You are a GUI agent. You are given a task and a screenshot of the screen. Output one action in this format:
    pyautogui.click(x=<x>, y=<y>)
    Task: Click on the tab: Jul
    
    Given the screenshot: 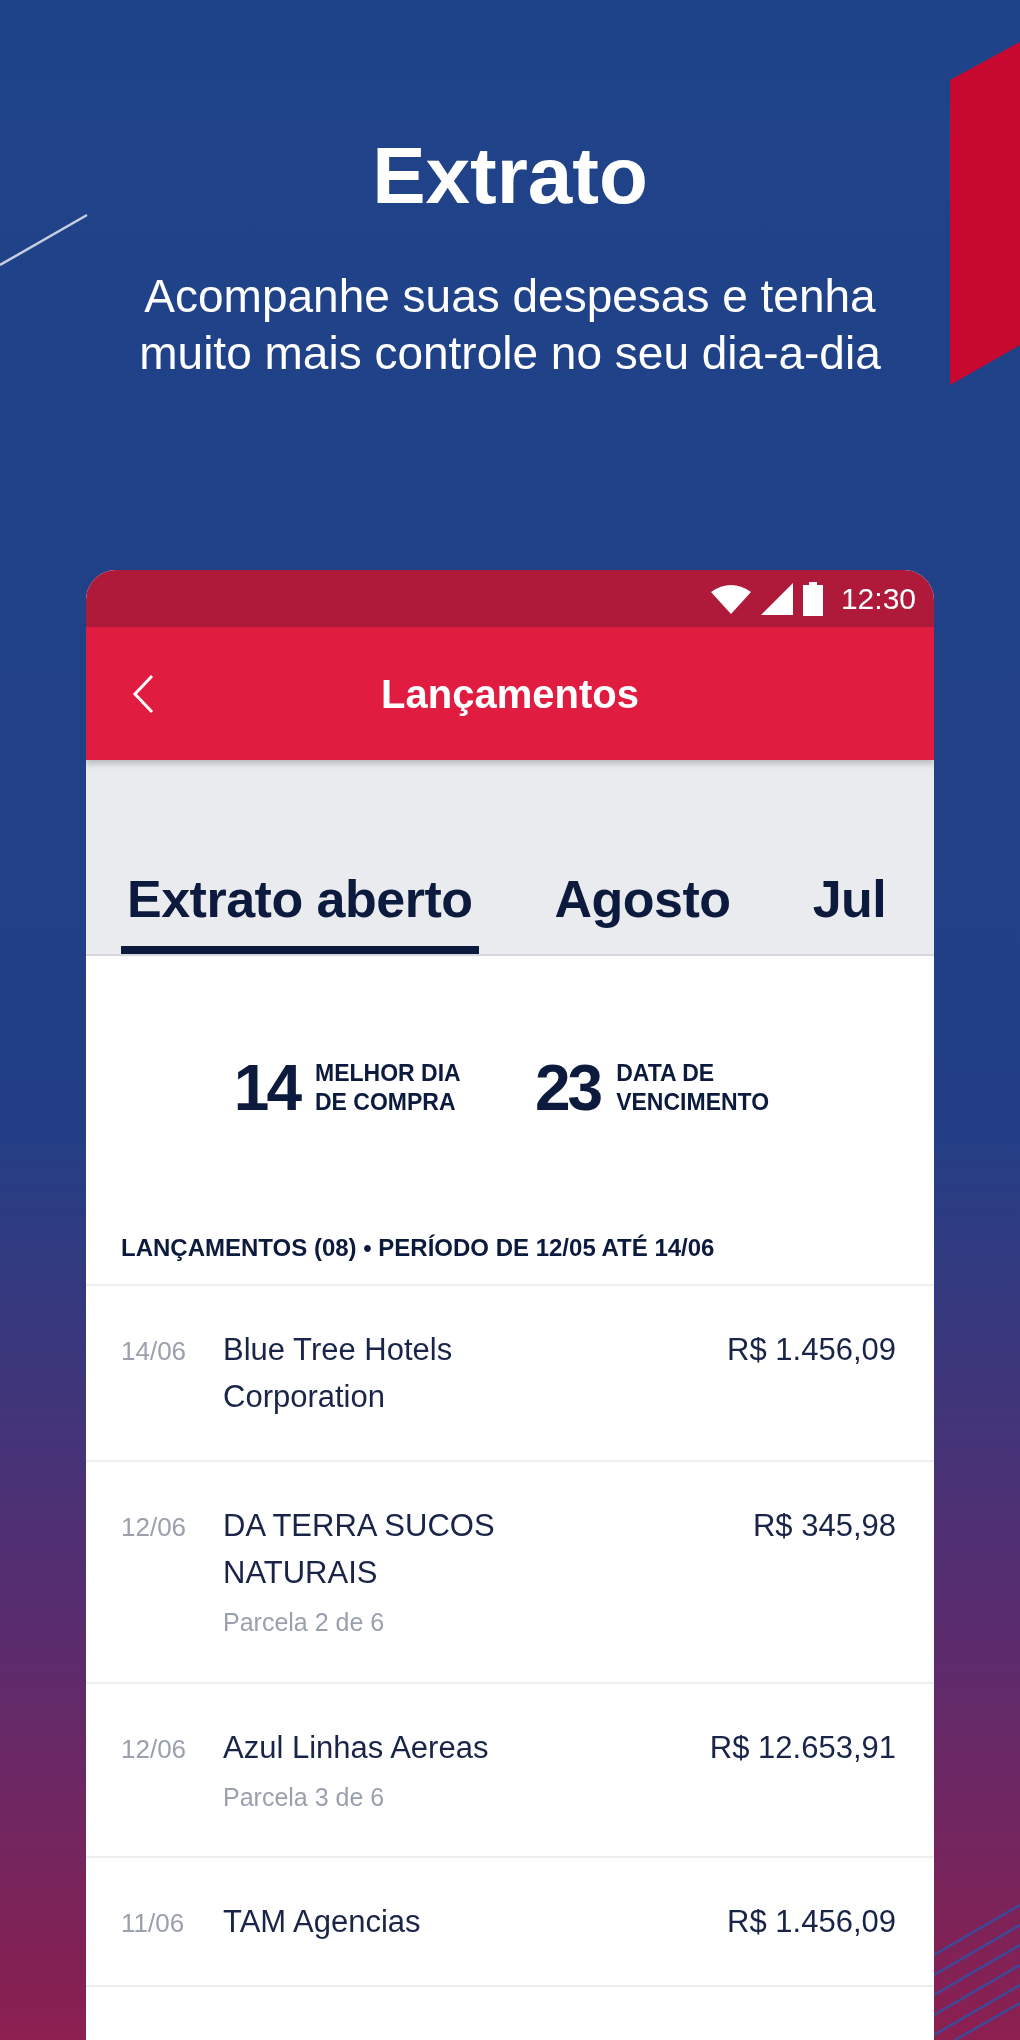 What is the action you would take?
    pyautogui.click(x=849, y=906)
    